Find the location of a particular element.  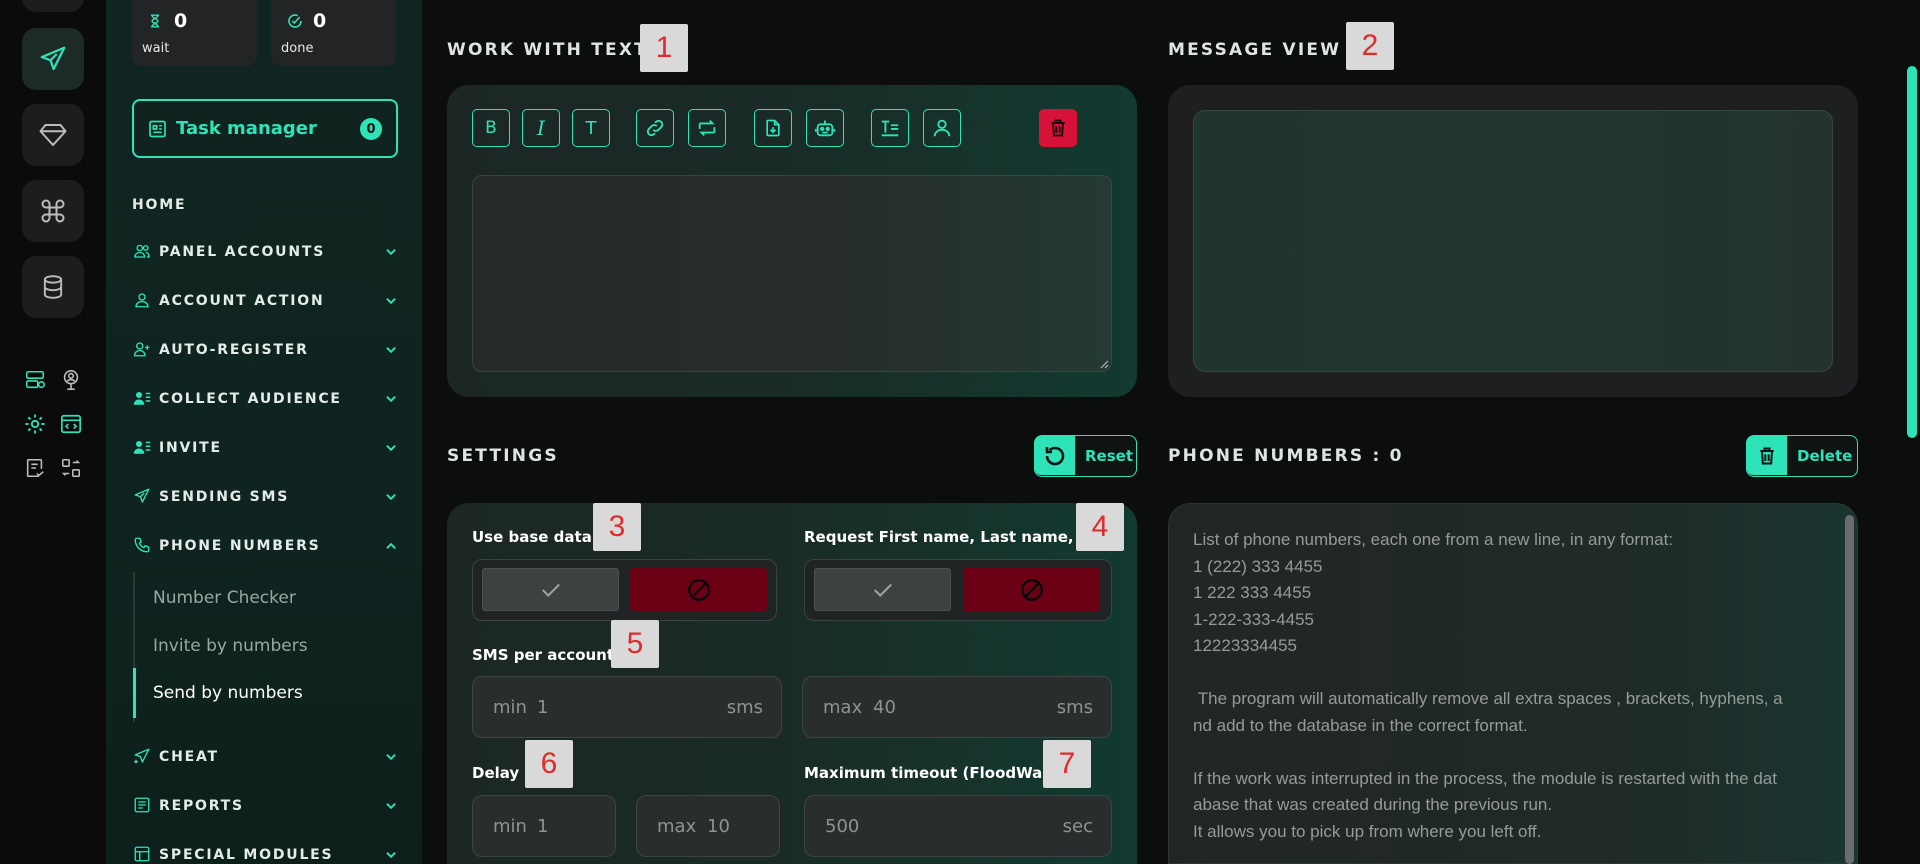

sms-min-input: min 1 sms is located at coordinates (627, 707).